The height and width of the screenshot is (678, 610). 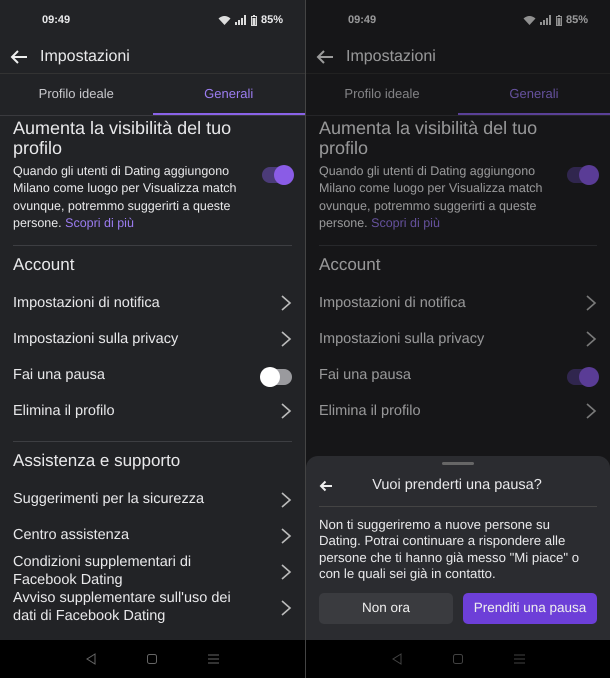 What do you see at coordinates (71, 536) in the screenshot?
I see `menu-item: Centro assistenza` at bounding box center [71, 536].